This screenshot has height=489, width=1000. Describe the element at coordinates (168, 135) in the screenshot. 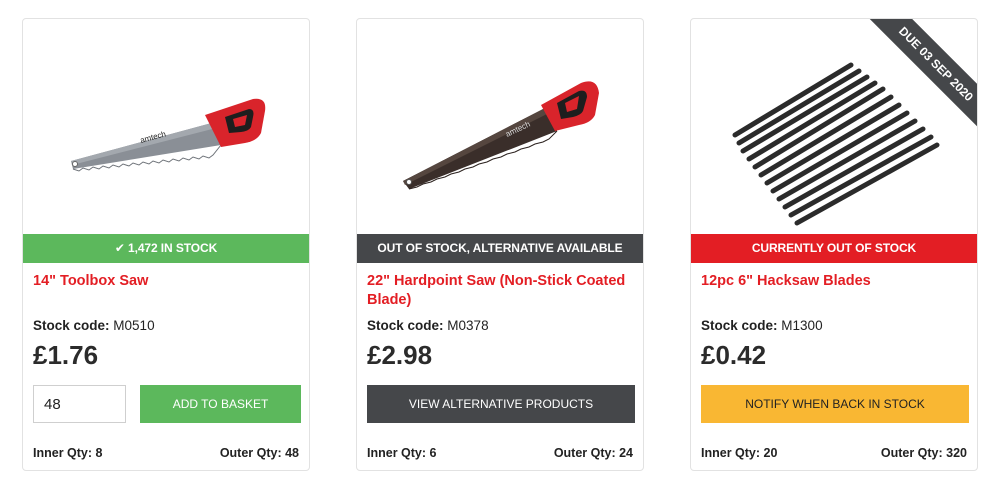

I see `hand-saw-icon: amtech` at that location.